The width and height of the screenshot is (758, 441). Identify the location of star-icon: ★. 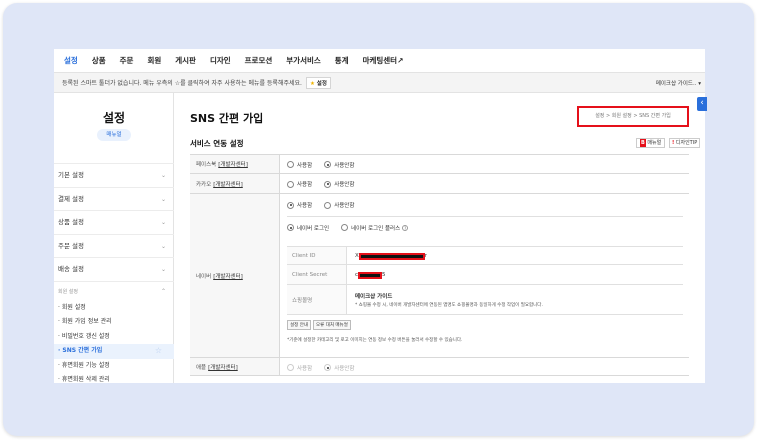
(312, 83).